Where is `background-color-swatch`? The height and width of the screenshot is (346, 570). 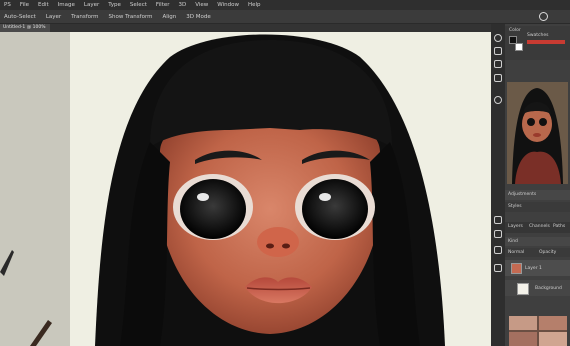
background-color-swatch is located at coordinates (519, 47).